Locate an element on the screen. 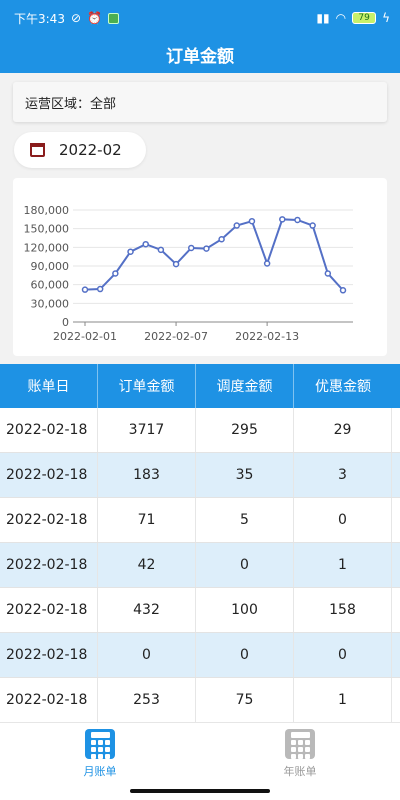 The width and height of the screenshot is (400, 800). y-tick-label: 60,000 is located at coordinates (50, 285).